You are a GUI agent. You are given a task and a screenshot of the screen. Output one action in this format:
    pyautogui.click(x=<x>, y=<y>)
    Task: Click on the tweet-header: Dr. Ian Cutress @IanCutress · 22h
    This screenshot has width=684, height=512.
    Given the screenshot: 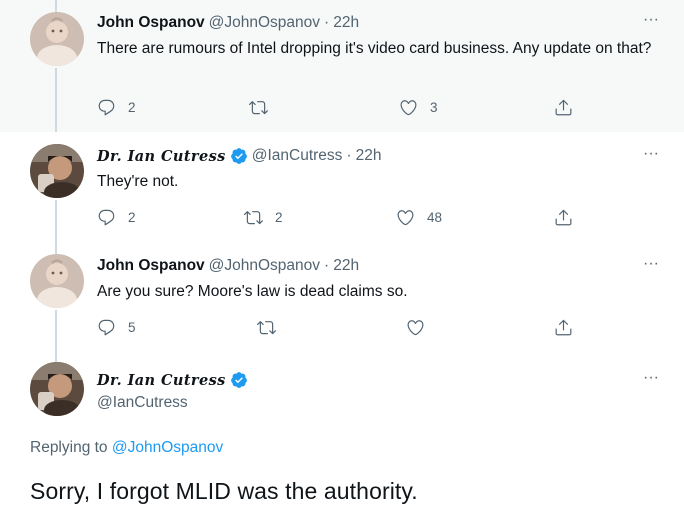 What is the action you would take?
    pyautogui.click(x=239, y=156)
    